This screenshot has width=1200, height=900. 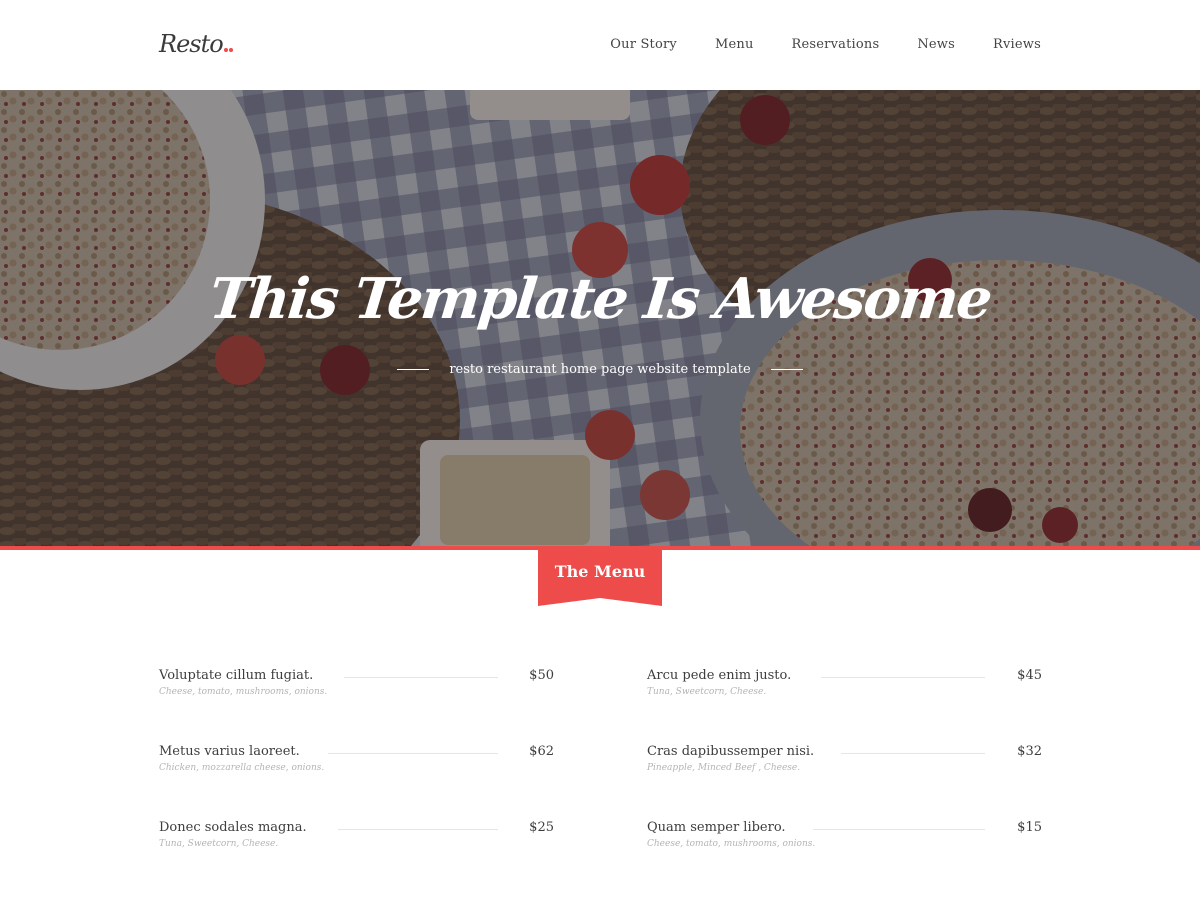 I want to click on menu-item-price: $25, so click(x=541, y=827).